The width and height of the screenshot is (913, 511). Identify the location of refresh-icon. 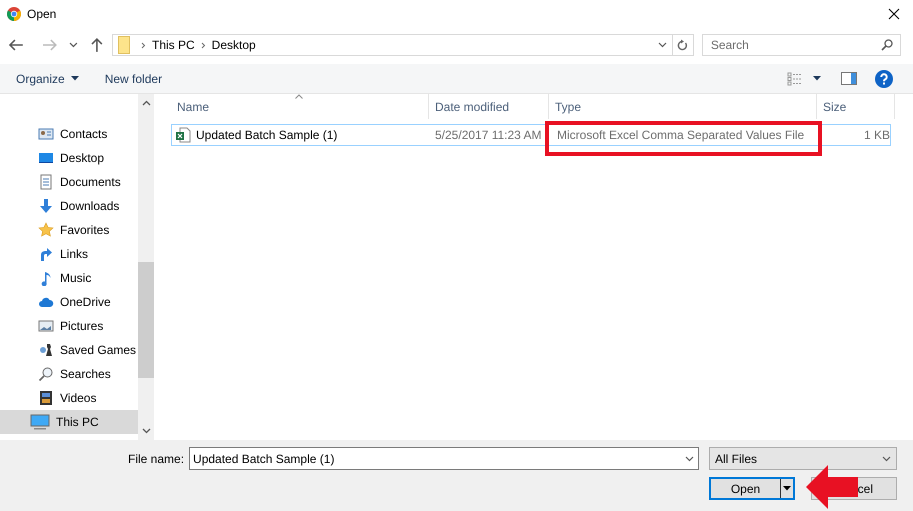
(682, 45).